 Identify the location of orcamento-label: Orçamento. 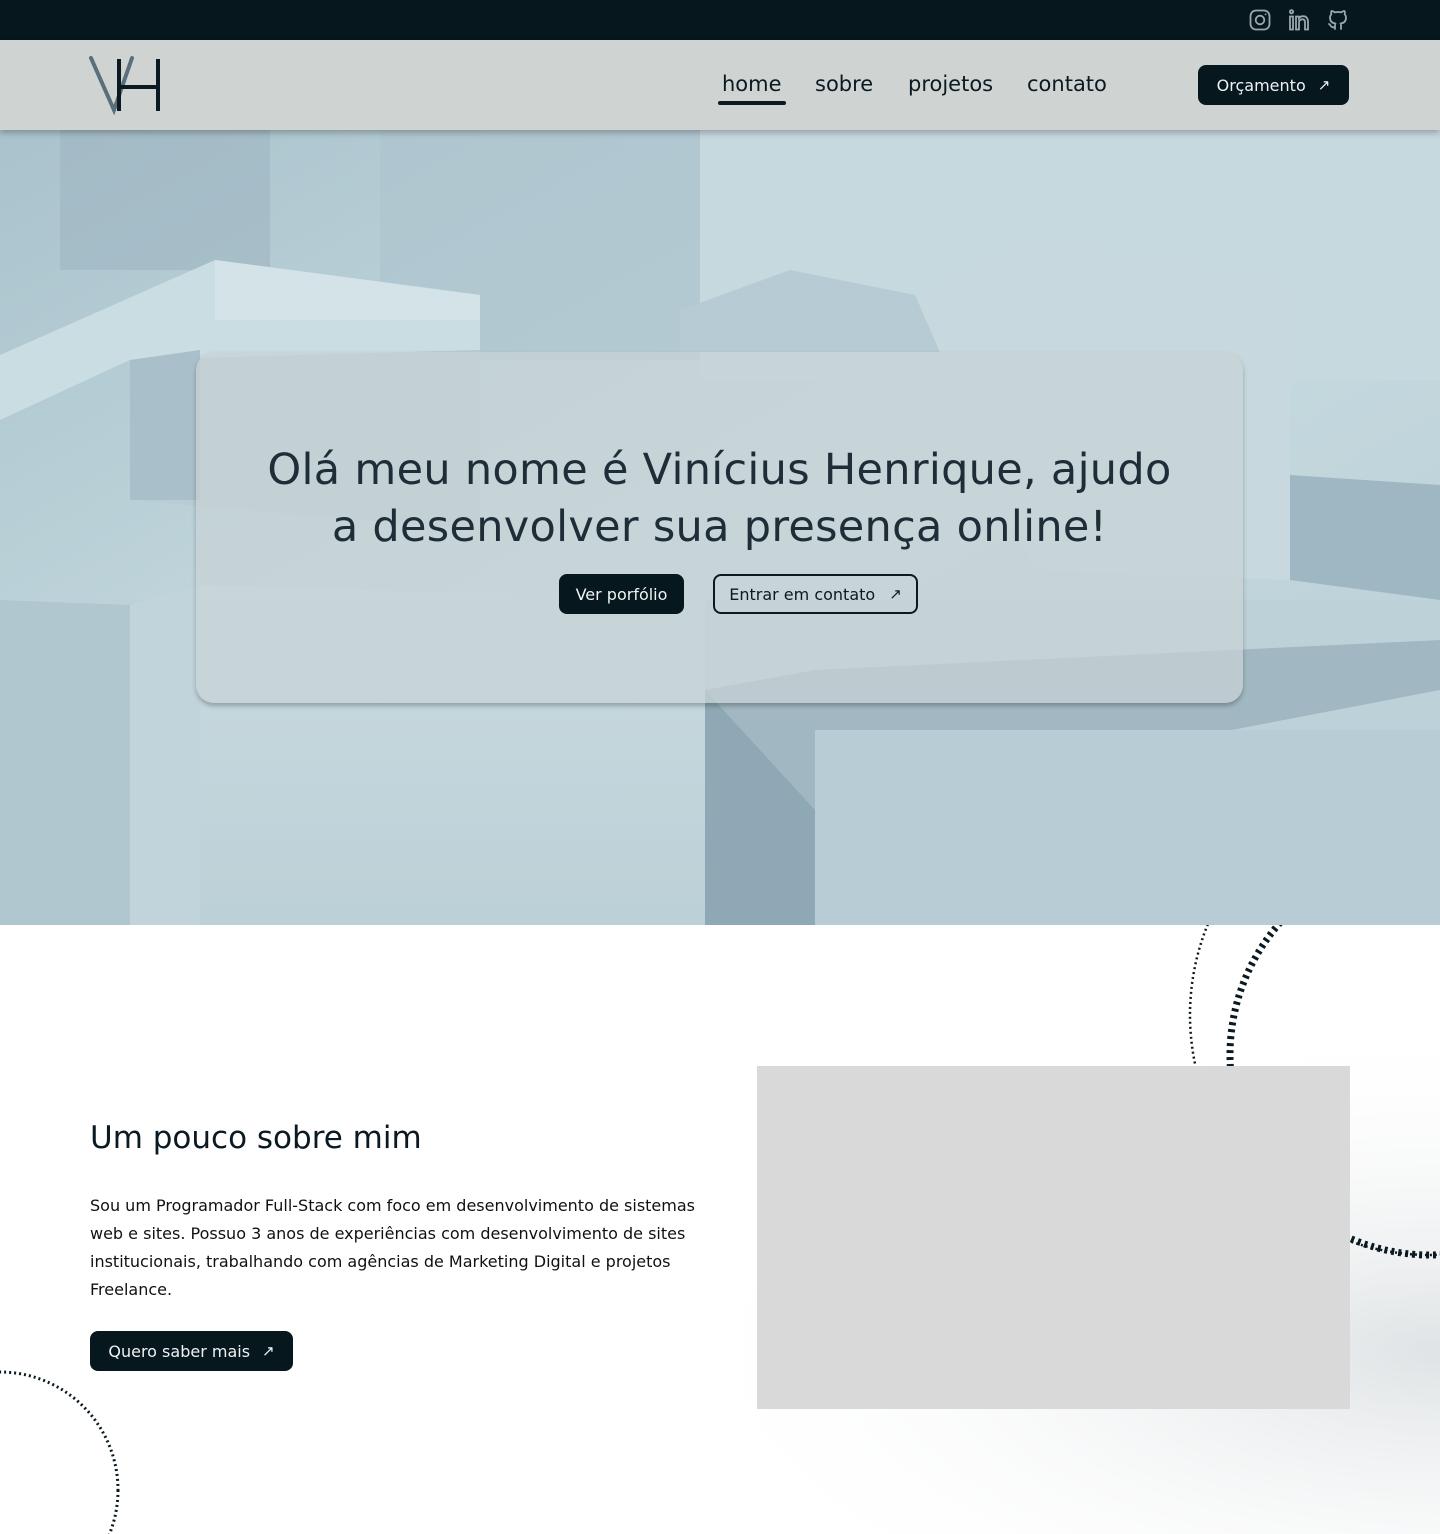
(1261, 85).